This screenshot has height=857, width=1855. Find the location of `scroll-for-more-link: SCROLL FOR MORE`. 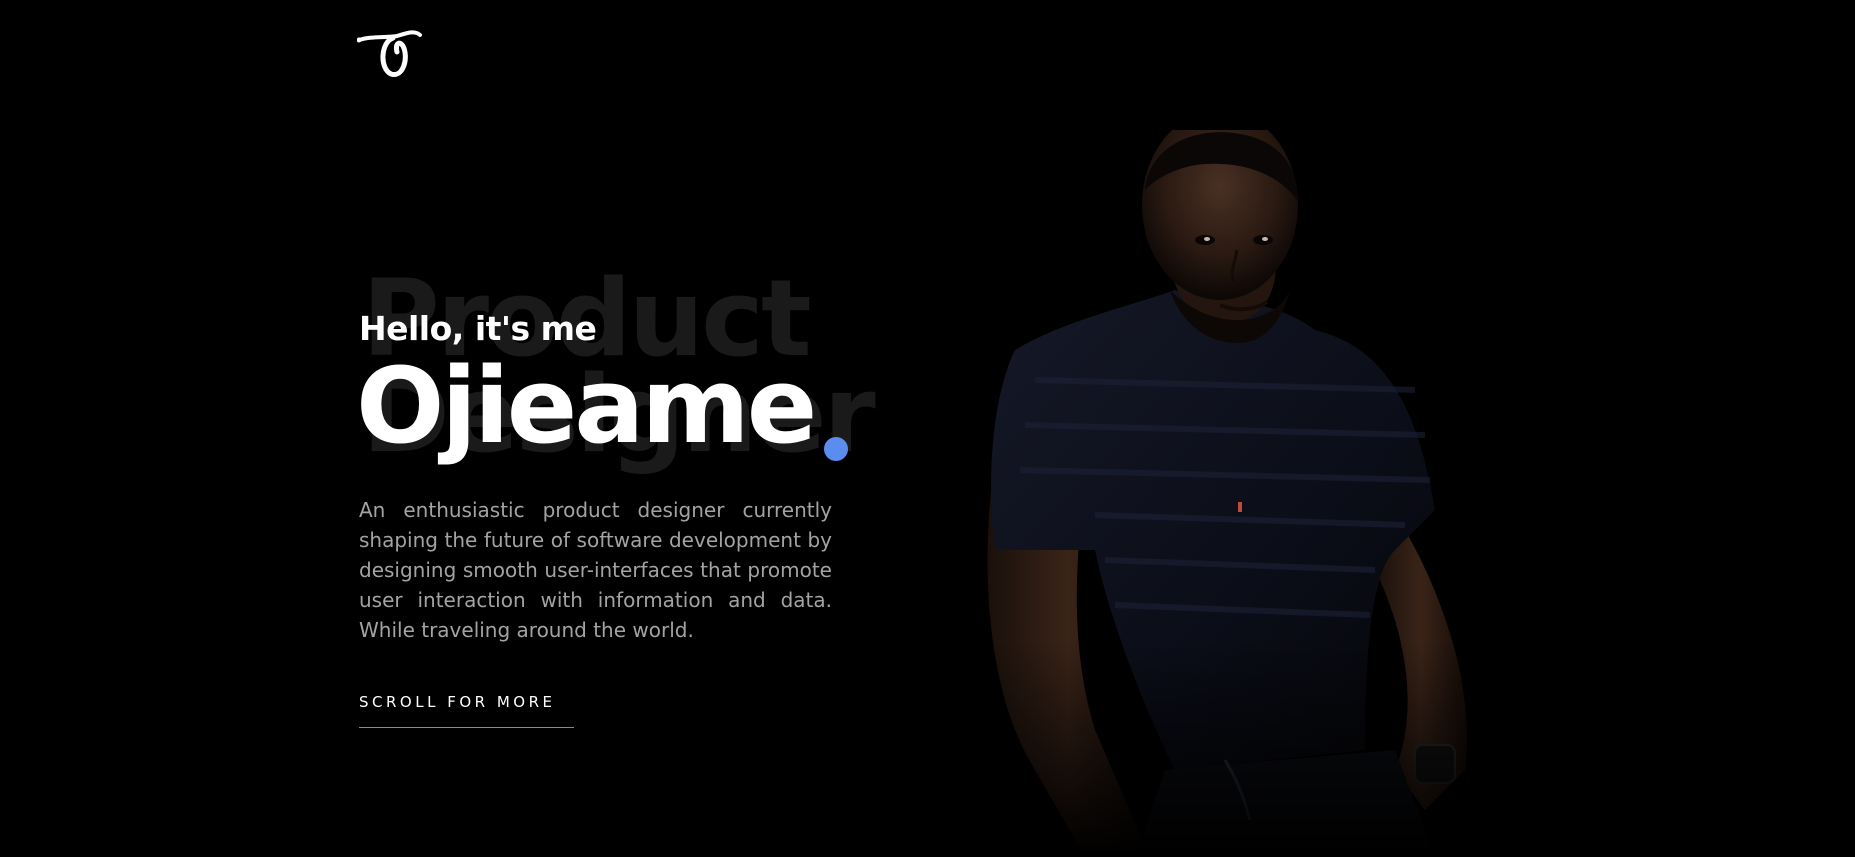

scroll-for-more-link: SCROLL FOR MORE is located at coordinates (466, 710).